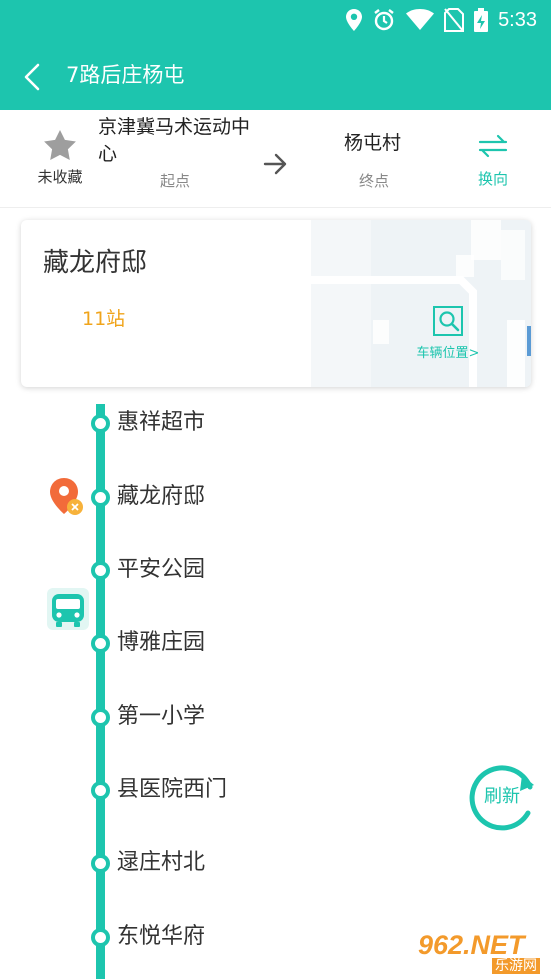 The height and width of the screenshot is (979, 551). What do you see at coordinates (241, 937) in the screenshot?
I see `stop-item: 东悦华府` at bounding box center [241, 937].